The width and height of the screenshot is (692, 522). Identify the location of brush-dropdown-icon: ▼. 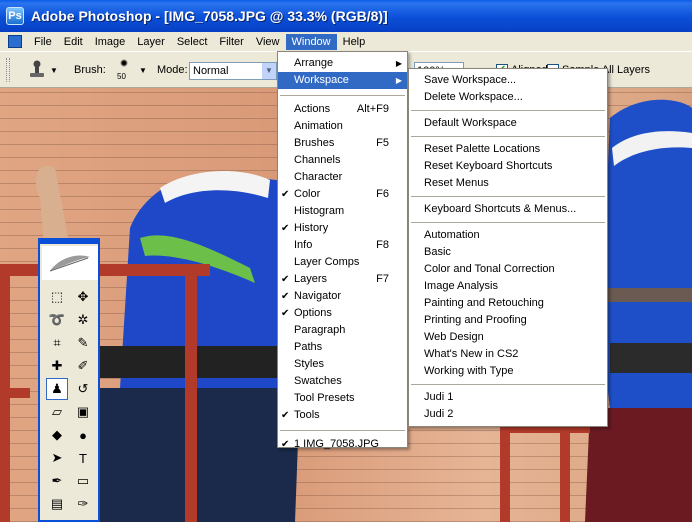
(143, 70).